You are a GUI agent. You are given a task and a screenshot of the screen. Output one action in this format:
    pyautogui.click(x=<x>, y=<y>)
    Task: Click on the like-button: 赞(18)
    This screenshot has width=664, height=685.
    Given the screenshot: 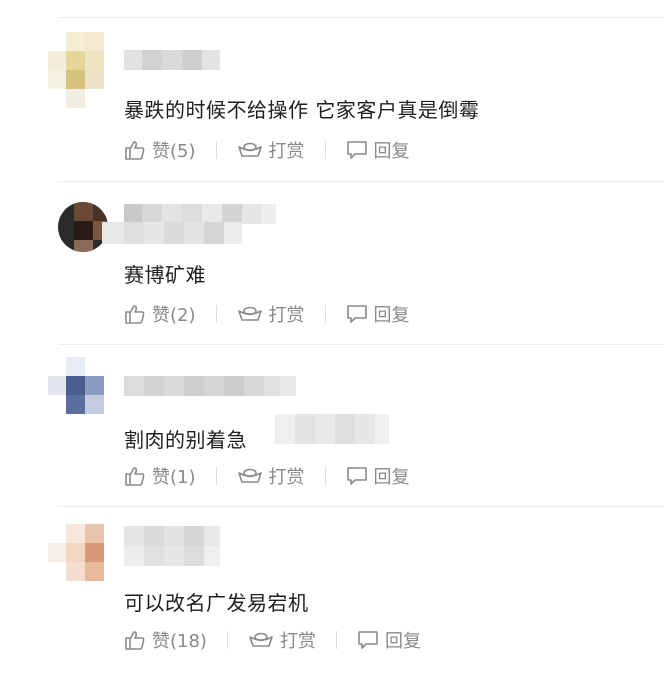 What is the action you would take?
    pyautogui.click(x=165, y=640)
    